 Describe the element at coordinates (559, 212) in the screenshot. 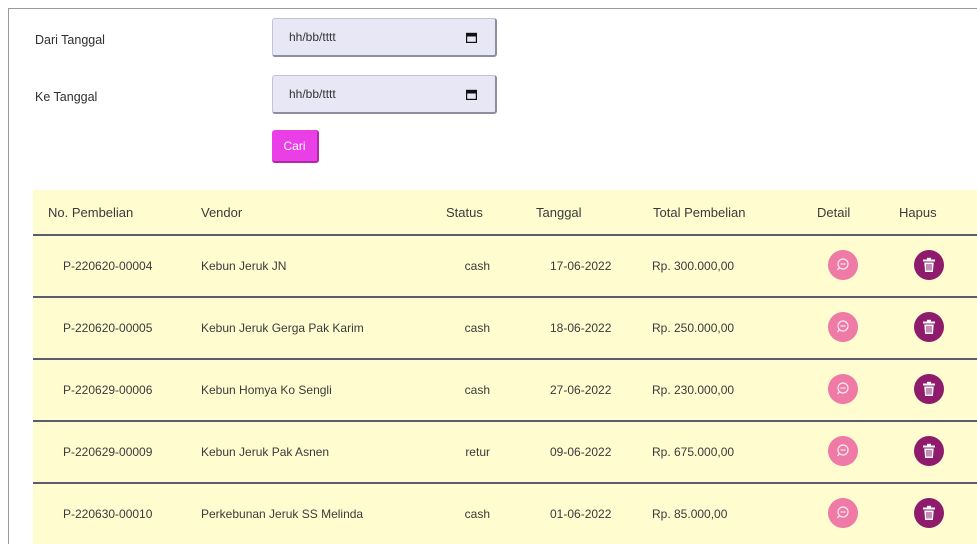

I see `header-tanggal: Tanggal` at that location.